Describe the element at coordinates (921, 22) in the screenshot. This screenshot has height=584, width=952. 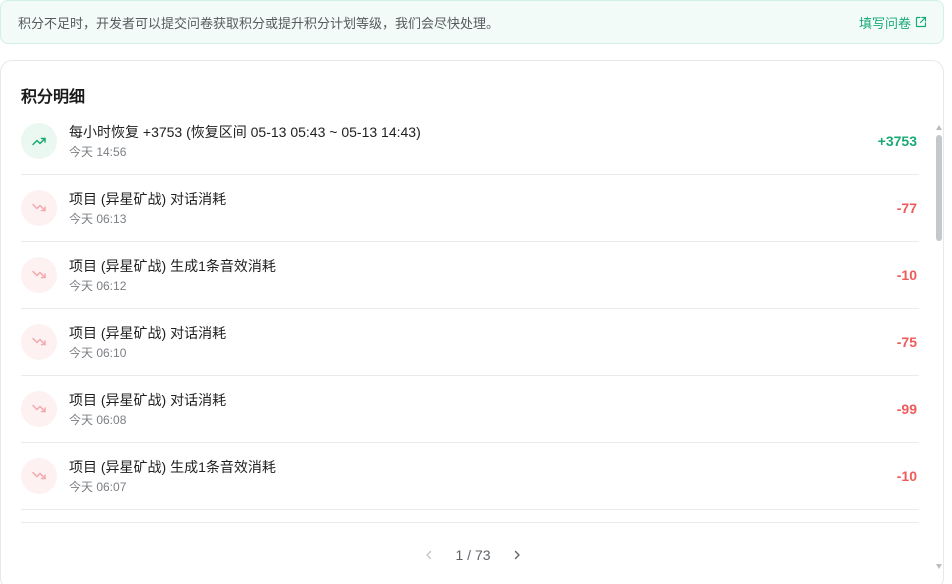
I see `external-link-icon` at that location.